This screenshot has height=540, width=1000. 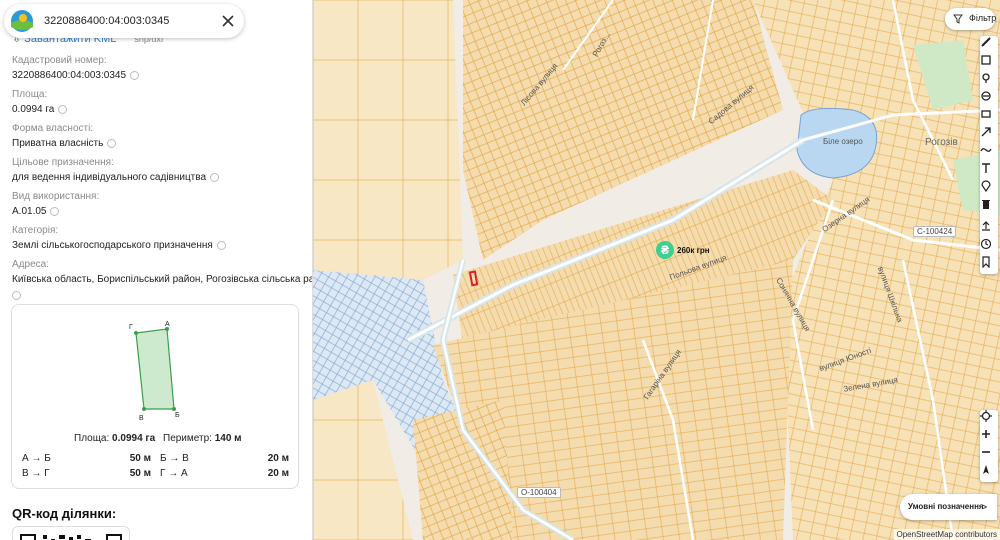 What do you see at coordinates (986, 60) in the screenshot?
I see `polygon-icon` at bounding box center [986, 60].